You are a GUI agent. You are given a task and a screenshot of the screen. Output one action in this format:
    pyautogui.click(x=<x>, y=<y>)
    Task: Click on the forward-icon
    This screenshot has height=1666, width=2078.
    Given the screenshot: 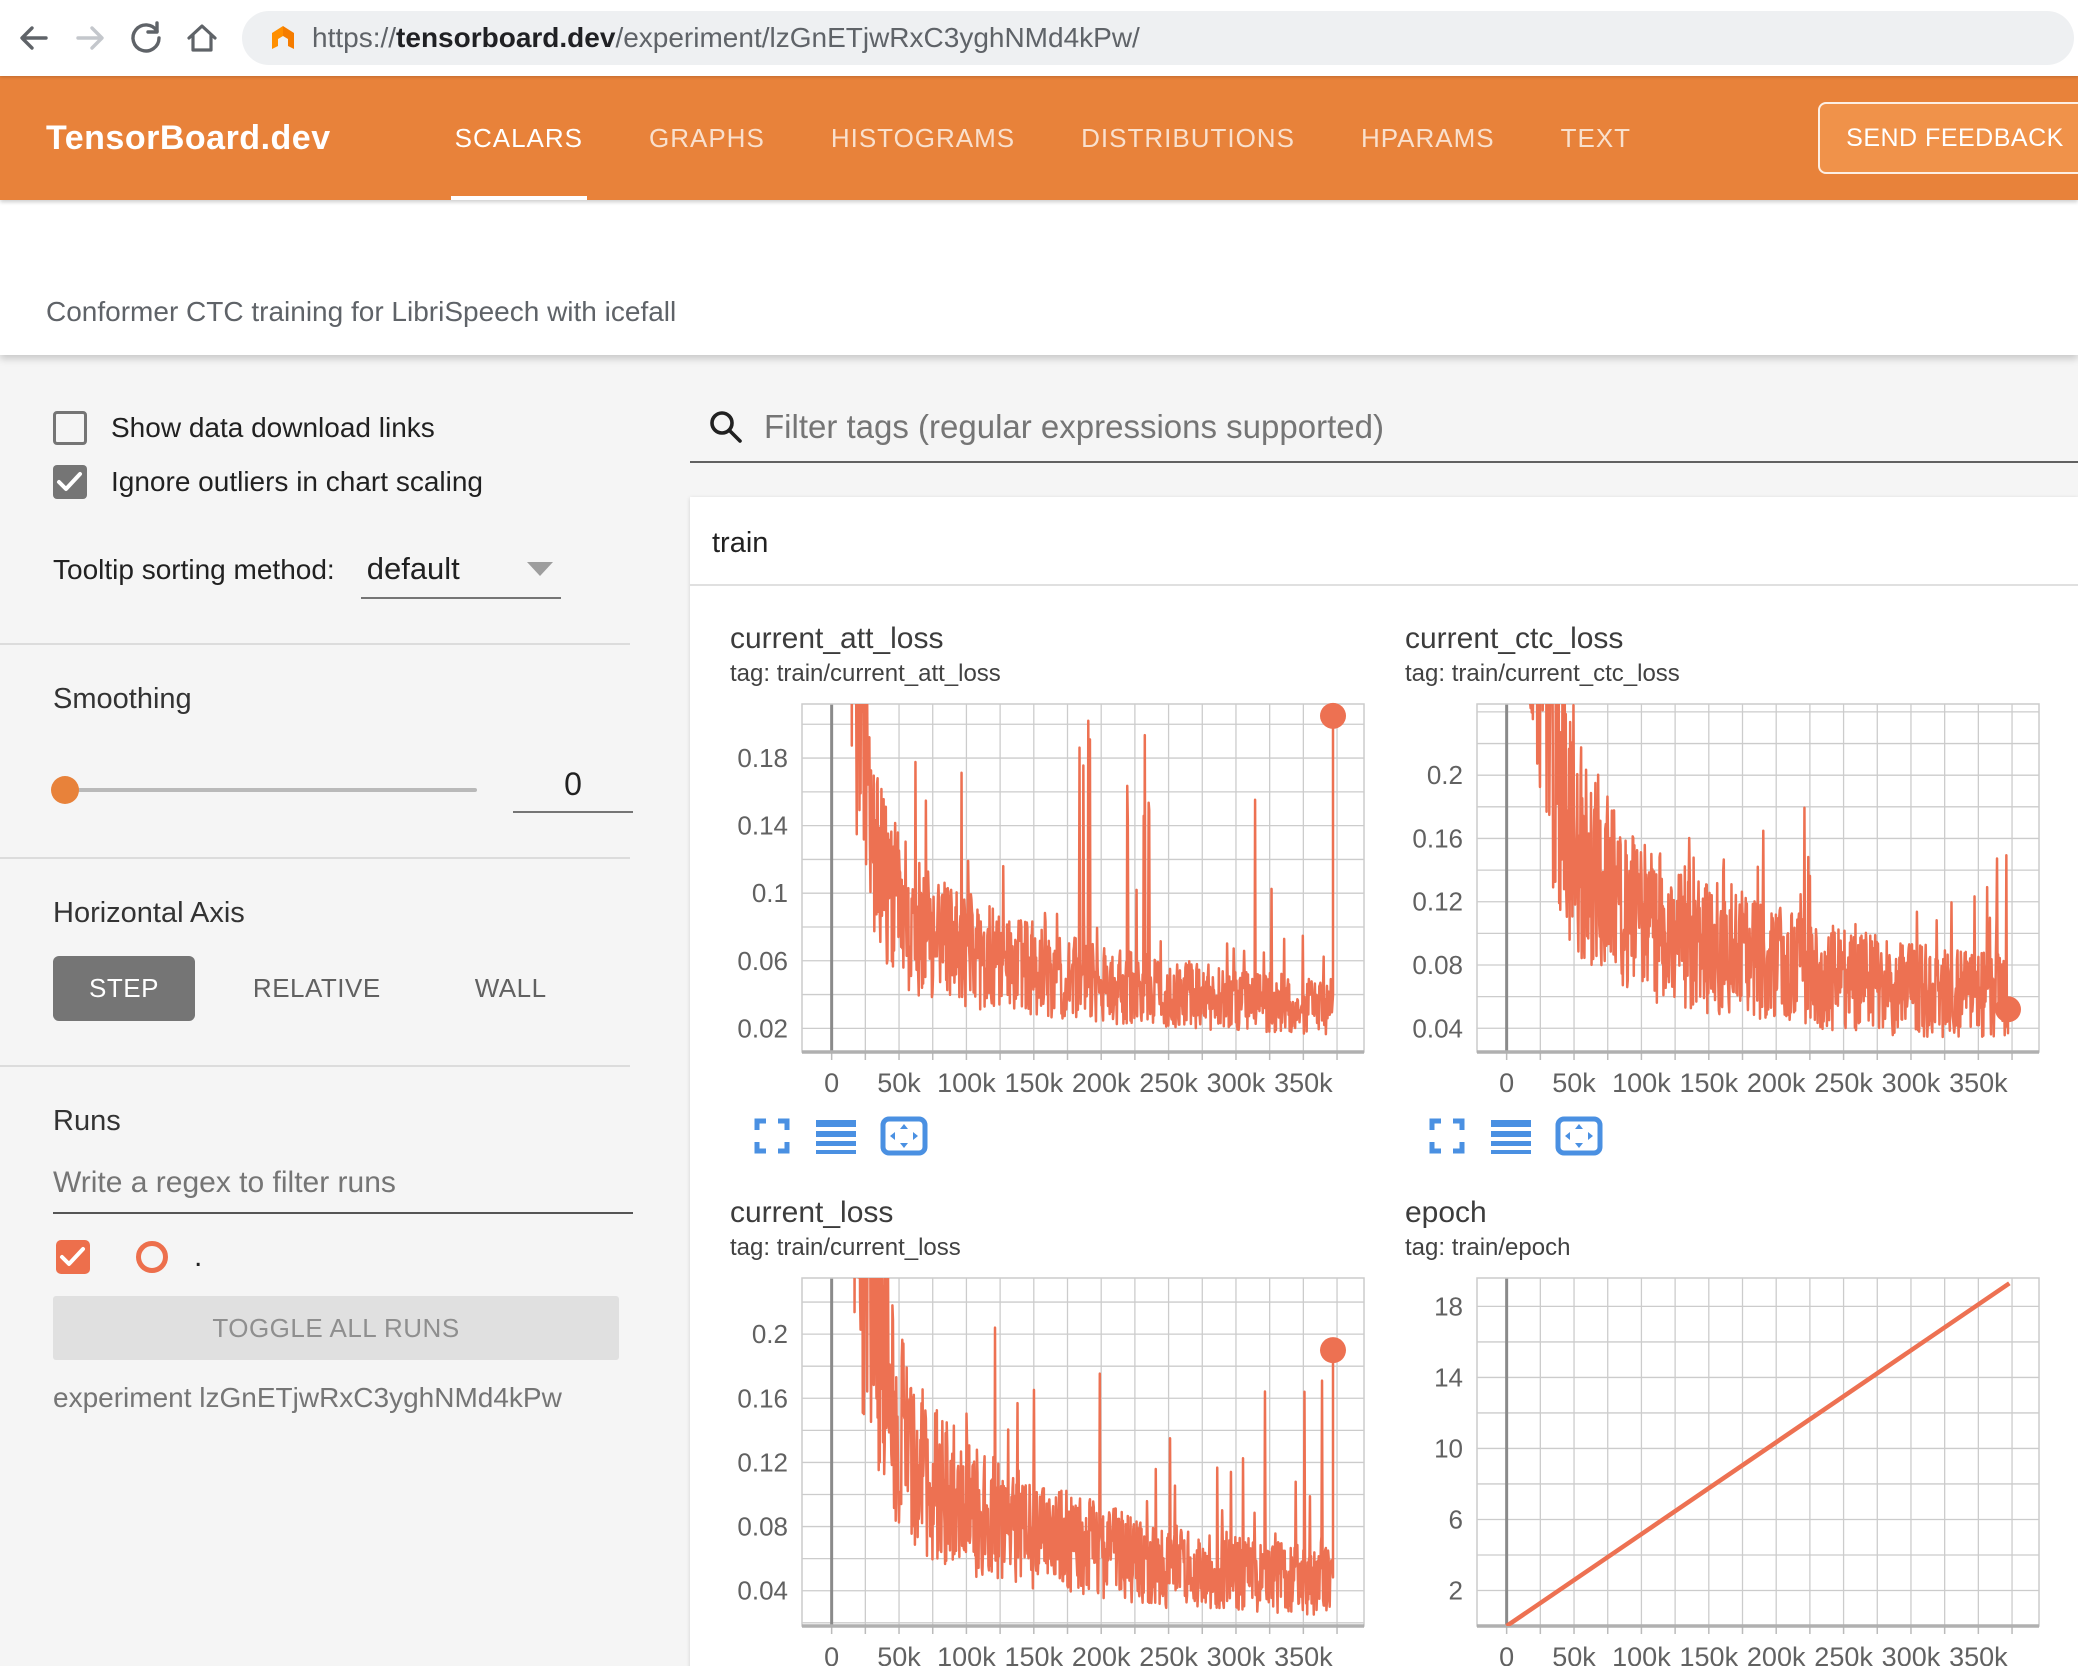 What is the action you would take?
    pyautogui.click(x=90, y=38)
    